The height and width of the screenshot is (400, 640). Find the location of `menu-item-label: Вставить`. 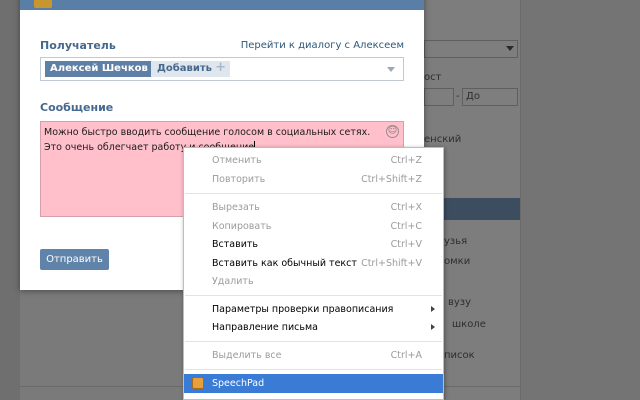

menu-item-label: Вставить is located at coordinates (235, 244).